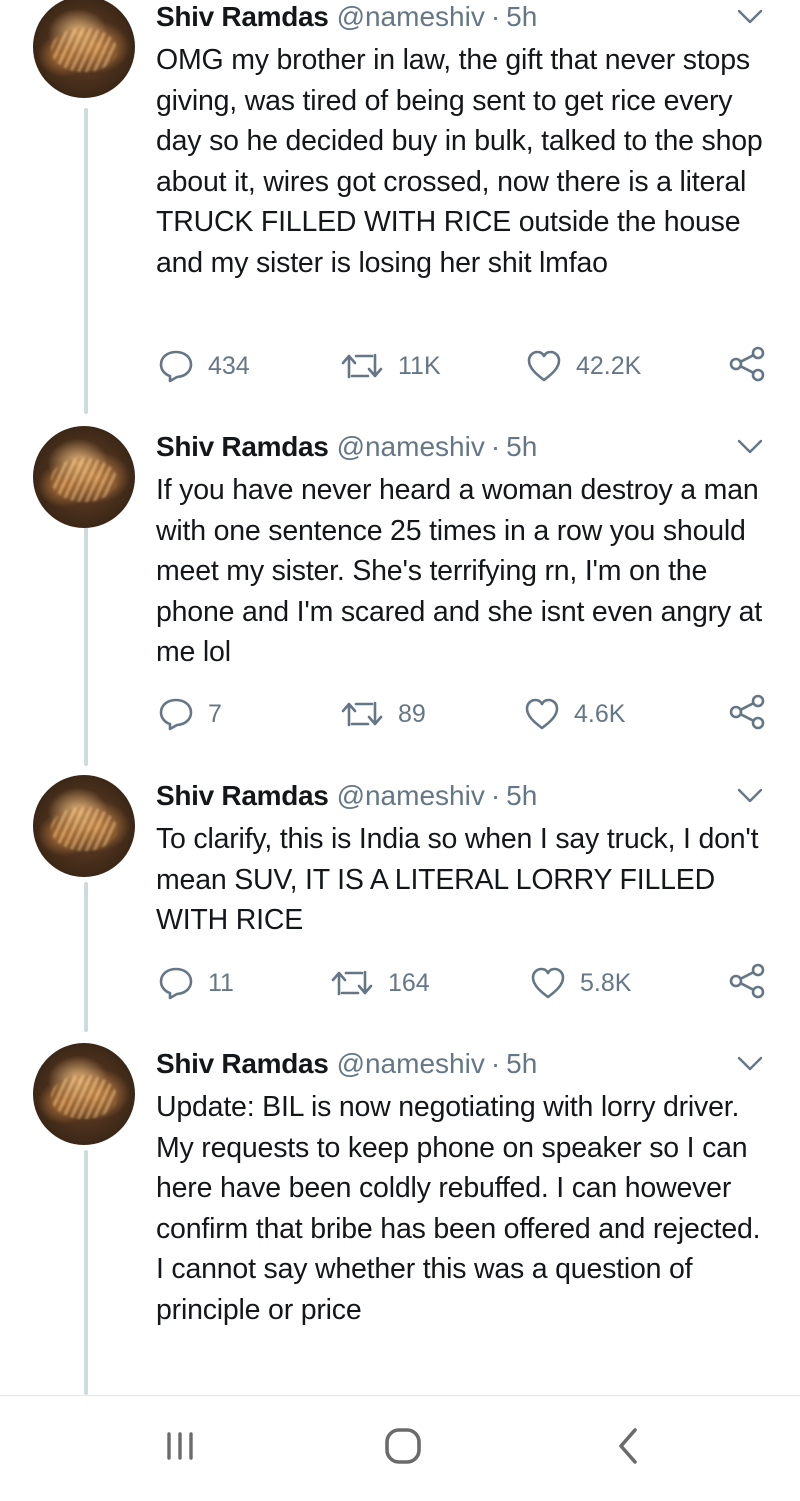  I want to click on back-icon, so click(628, 1448).